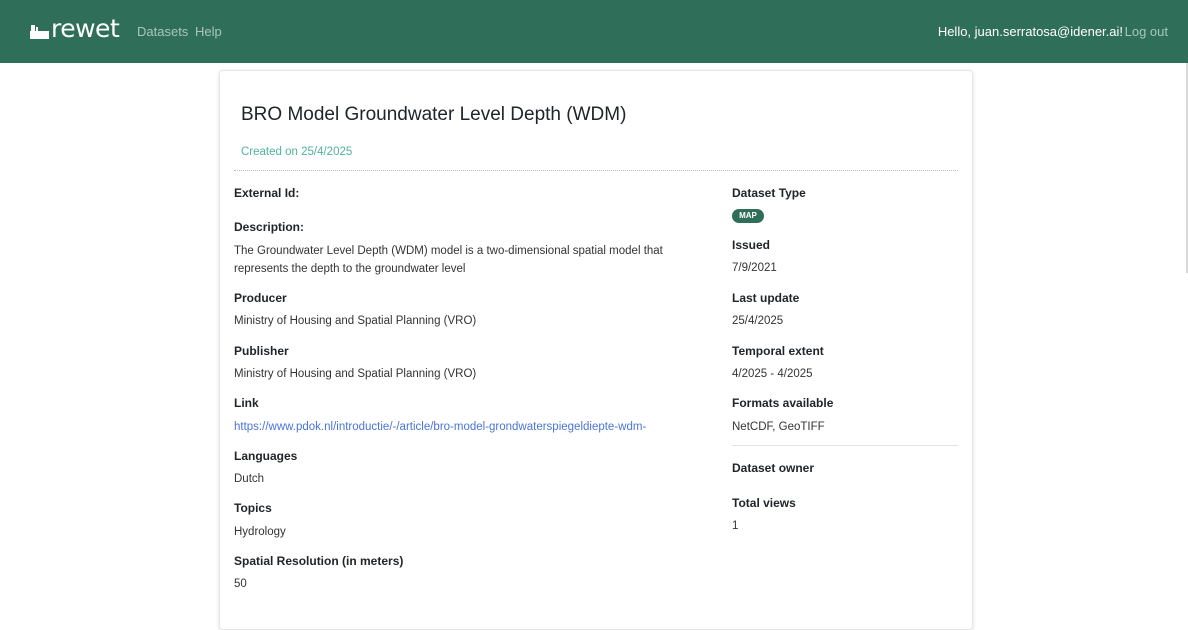  I want to click on header-divider, so click(596, 170).